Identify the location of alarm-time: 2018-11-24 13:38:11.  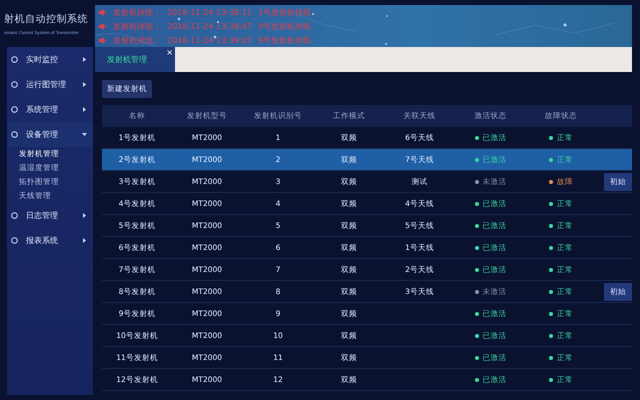
(209, 12).